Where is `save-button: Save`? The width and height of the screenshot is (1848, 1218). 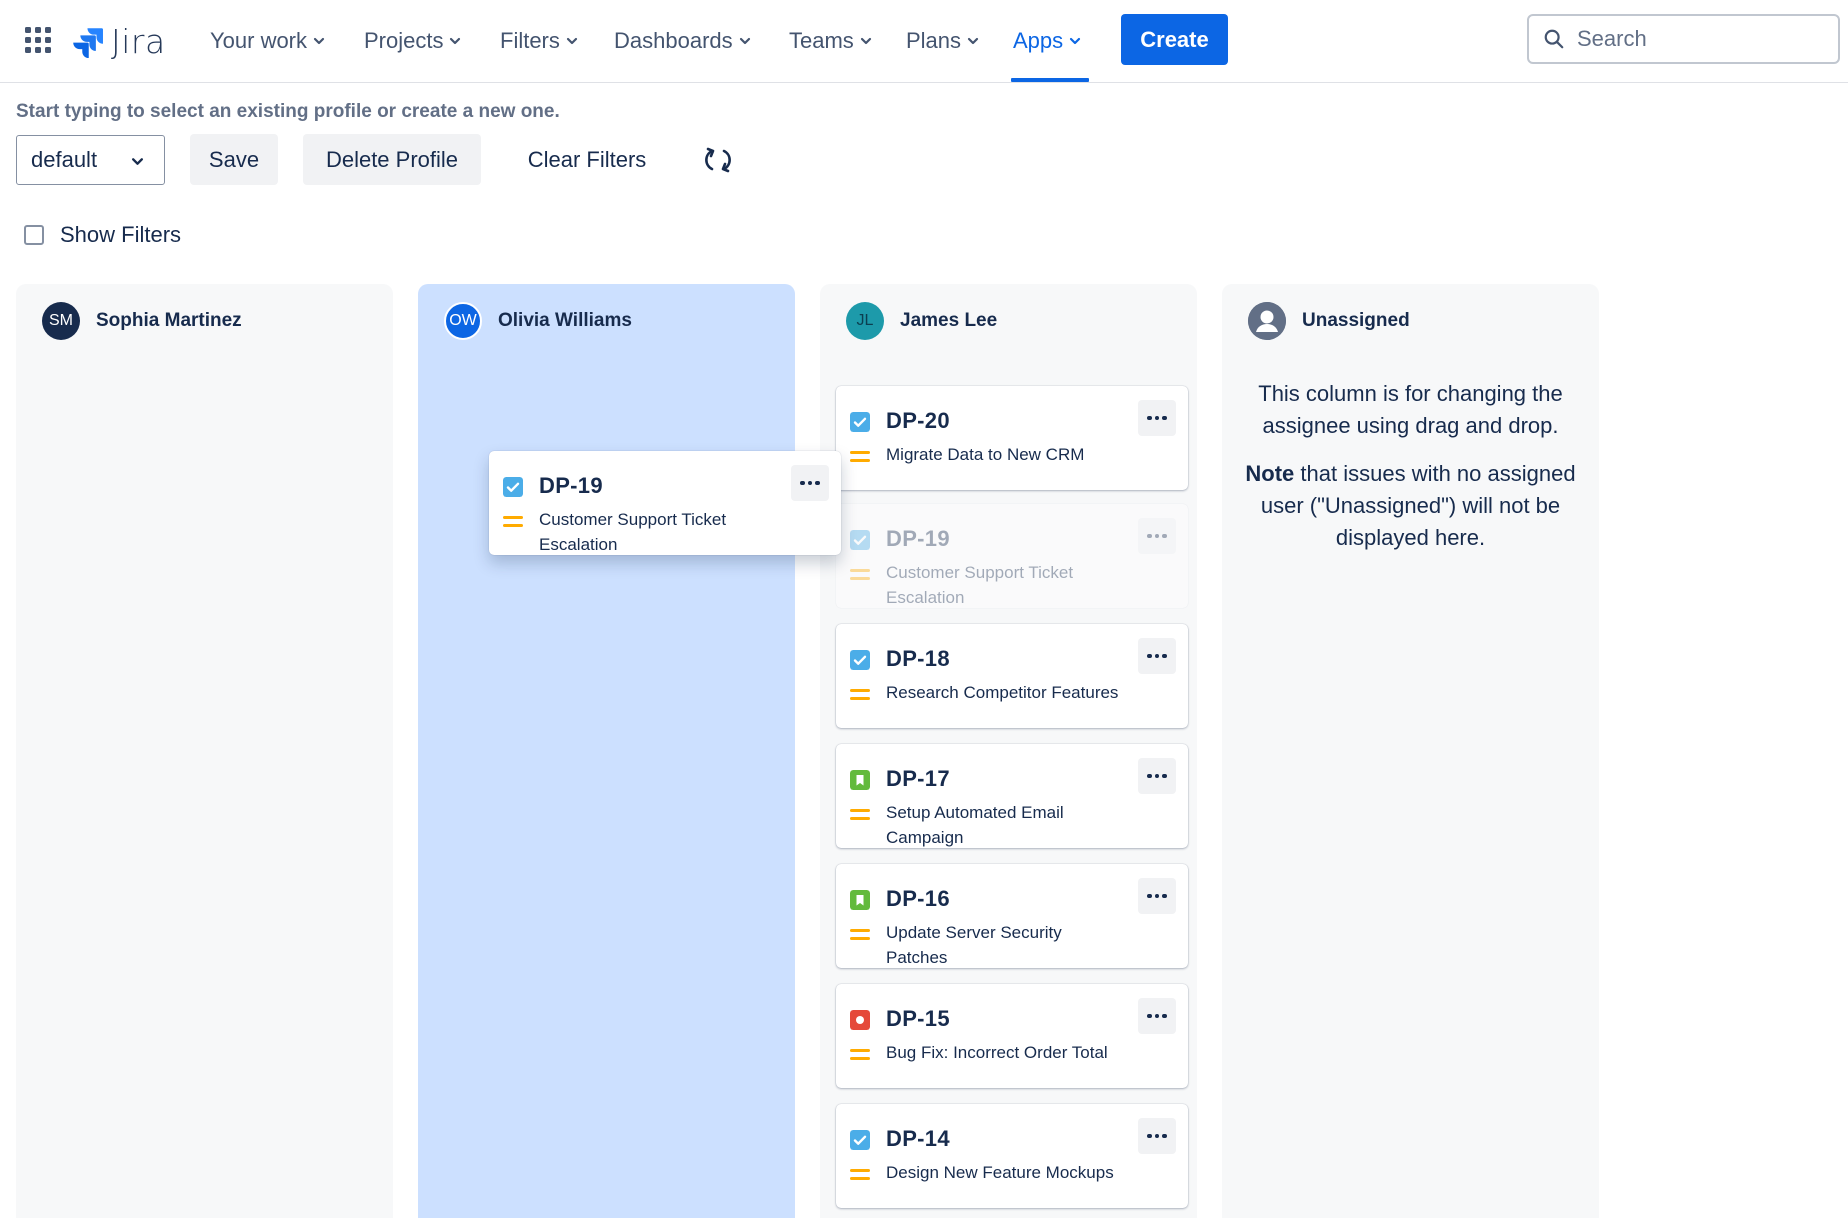
save-button: Save is located at coordinates (234, 159).